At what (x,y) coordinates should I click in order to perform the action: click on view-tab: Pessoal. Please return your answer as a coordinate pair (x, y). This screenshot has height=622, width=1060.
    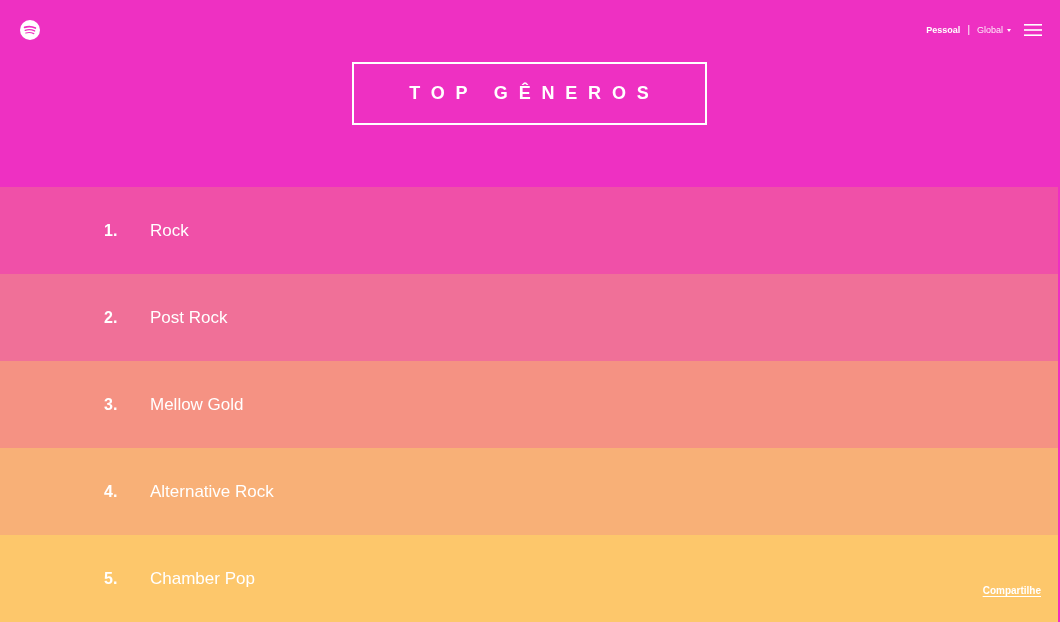
    Looking at the image, I should click on (943, 30).